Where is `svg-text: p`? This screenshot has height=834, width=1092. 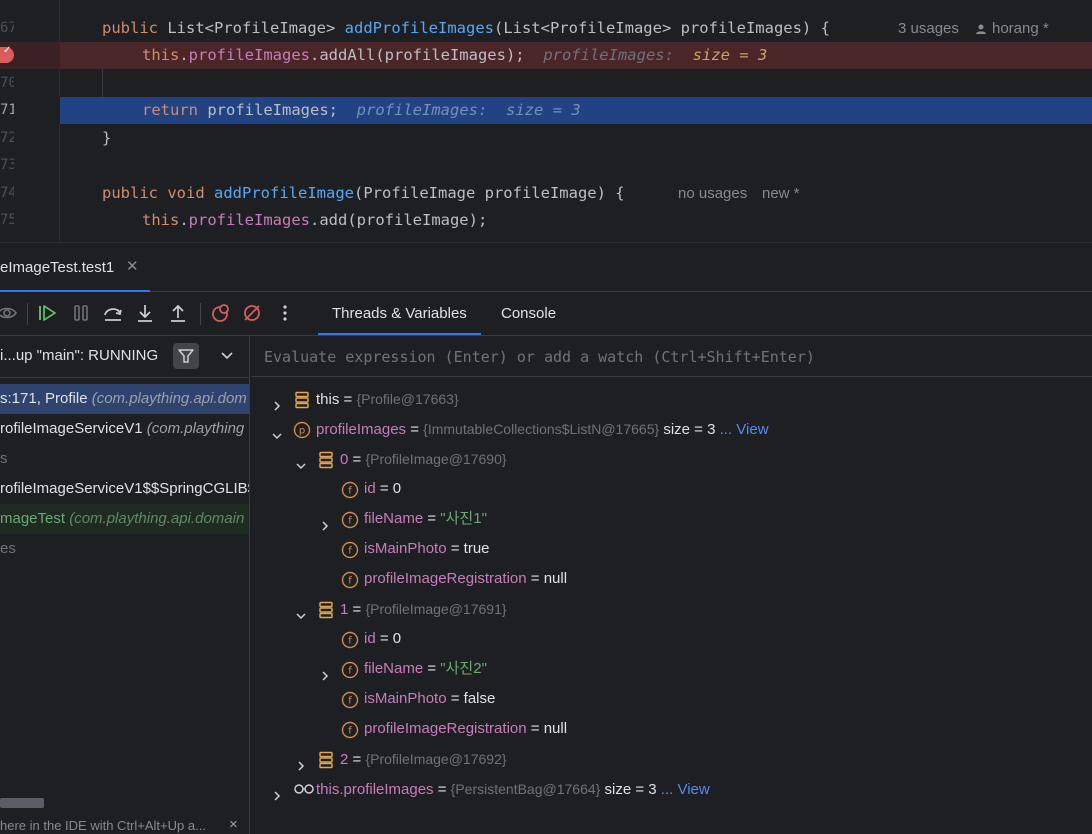 svg-text: p is located at coordinates (302, 431).